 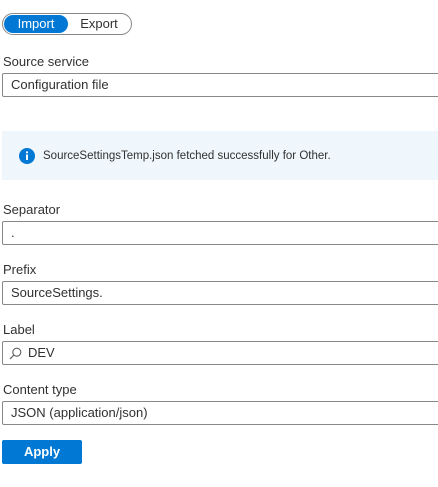 I want to click on import-option: Import, so click(x=36, y=24).